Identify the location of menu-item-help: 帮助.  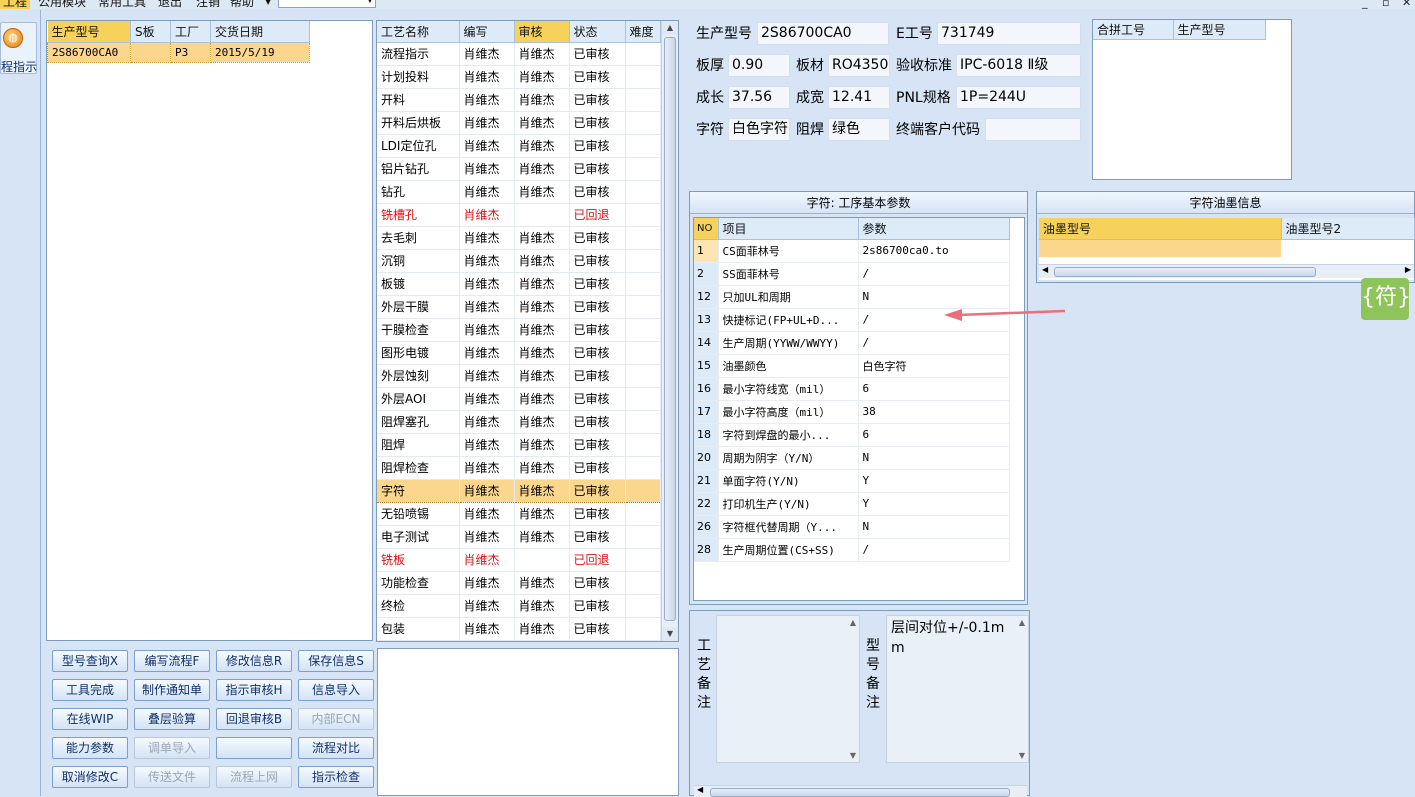
(242, 4).